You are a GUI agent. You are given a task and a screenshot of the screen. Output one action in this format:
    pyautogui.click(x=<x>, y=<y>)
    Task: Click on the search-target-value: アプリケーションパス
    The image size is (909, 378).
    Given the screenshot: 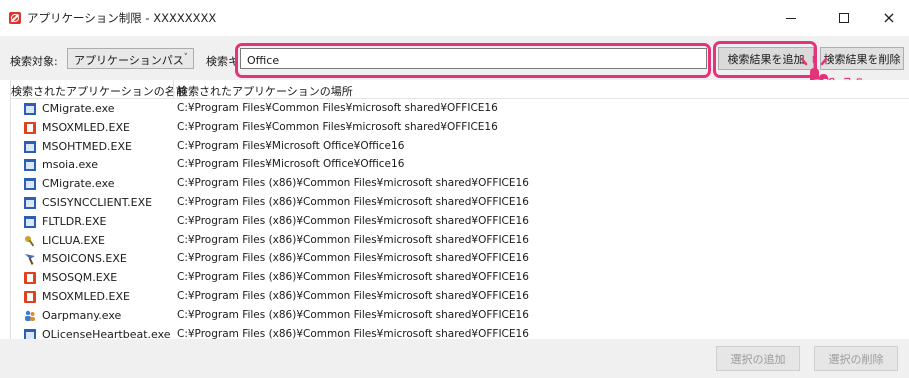 What is the action you would take?
    pyautogui.click(x=129, y=60)
    